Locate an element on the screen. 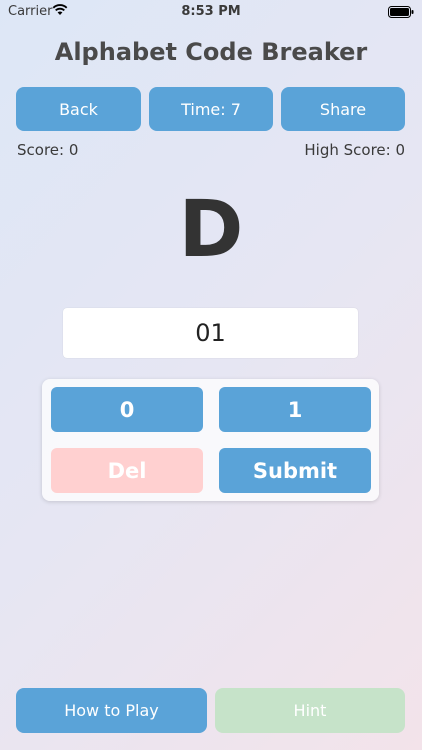 This screenshot has height=750, width=422. share-button: Share is located at coordinates (343, 109).